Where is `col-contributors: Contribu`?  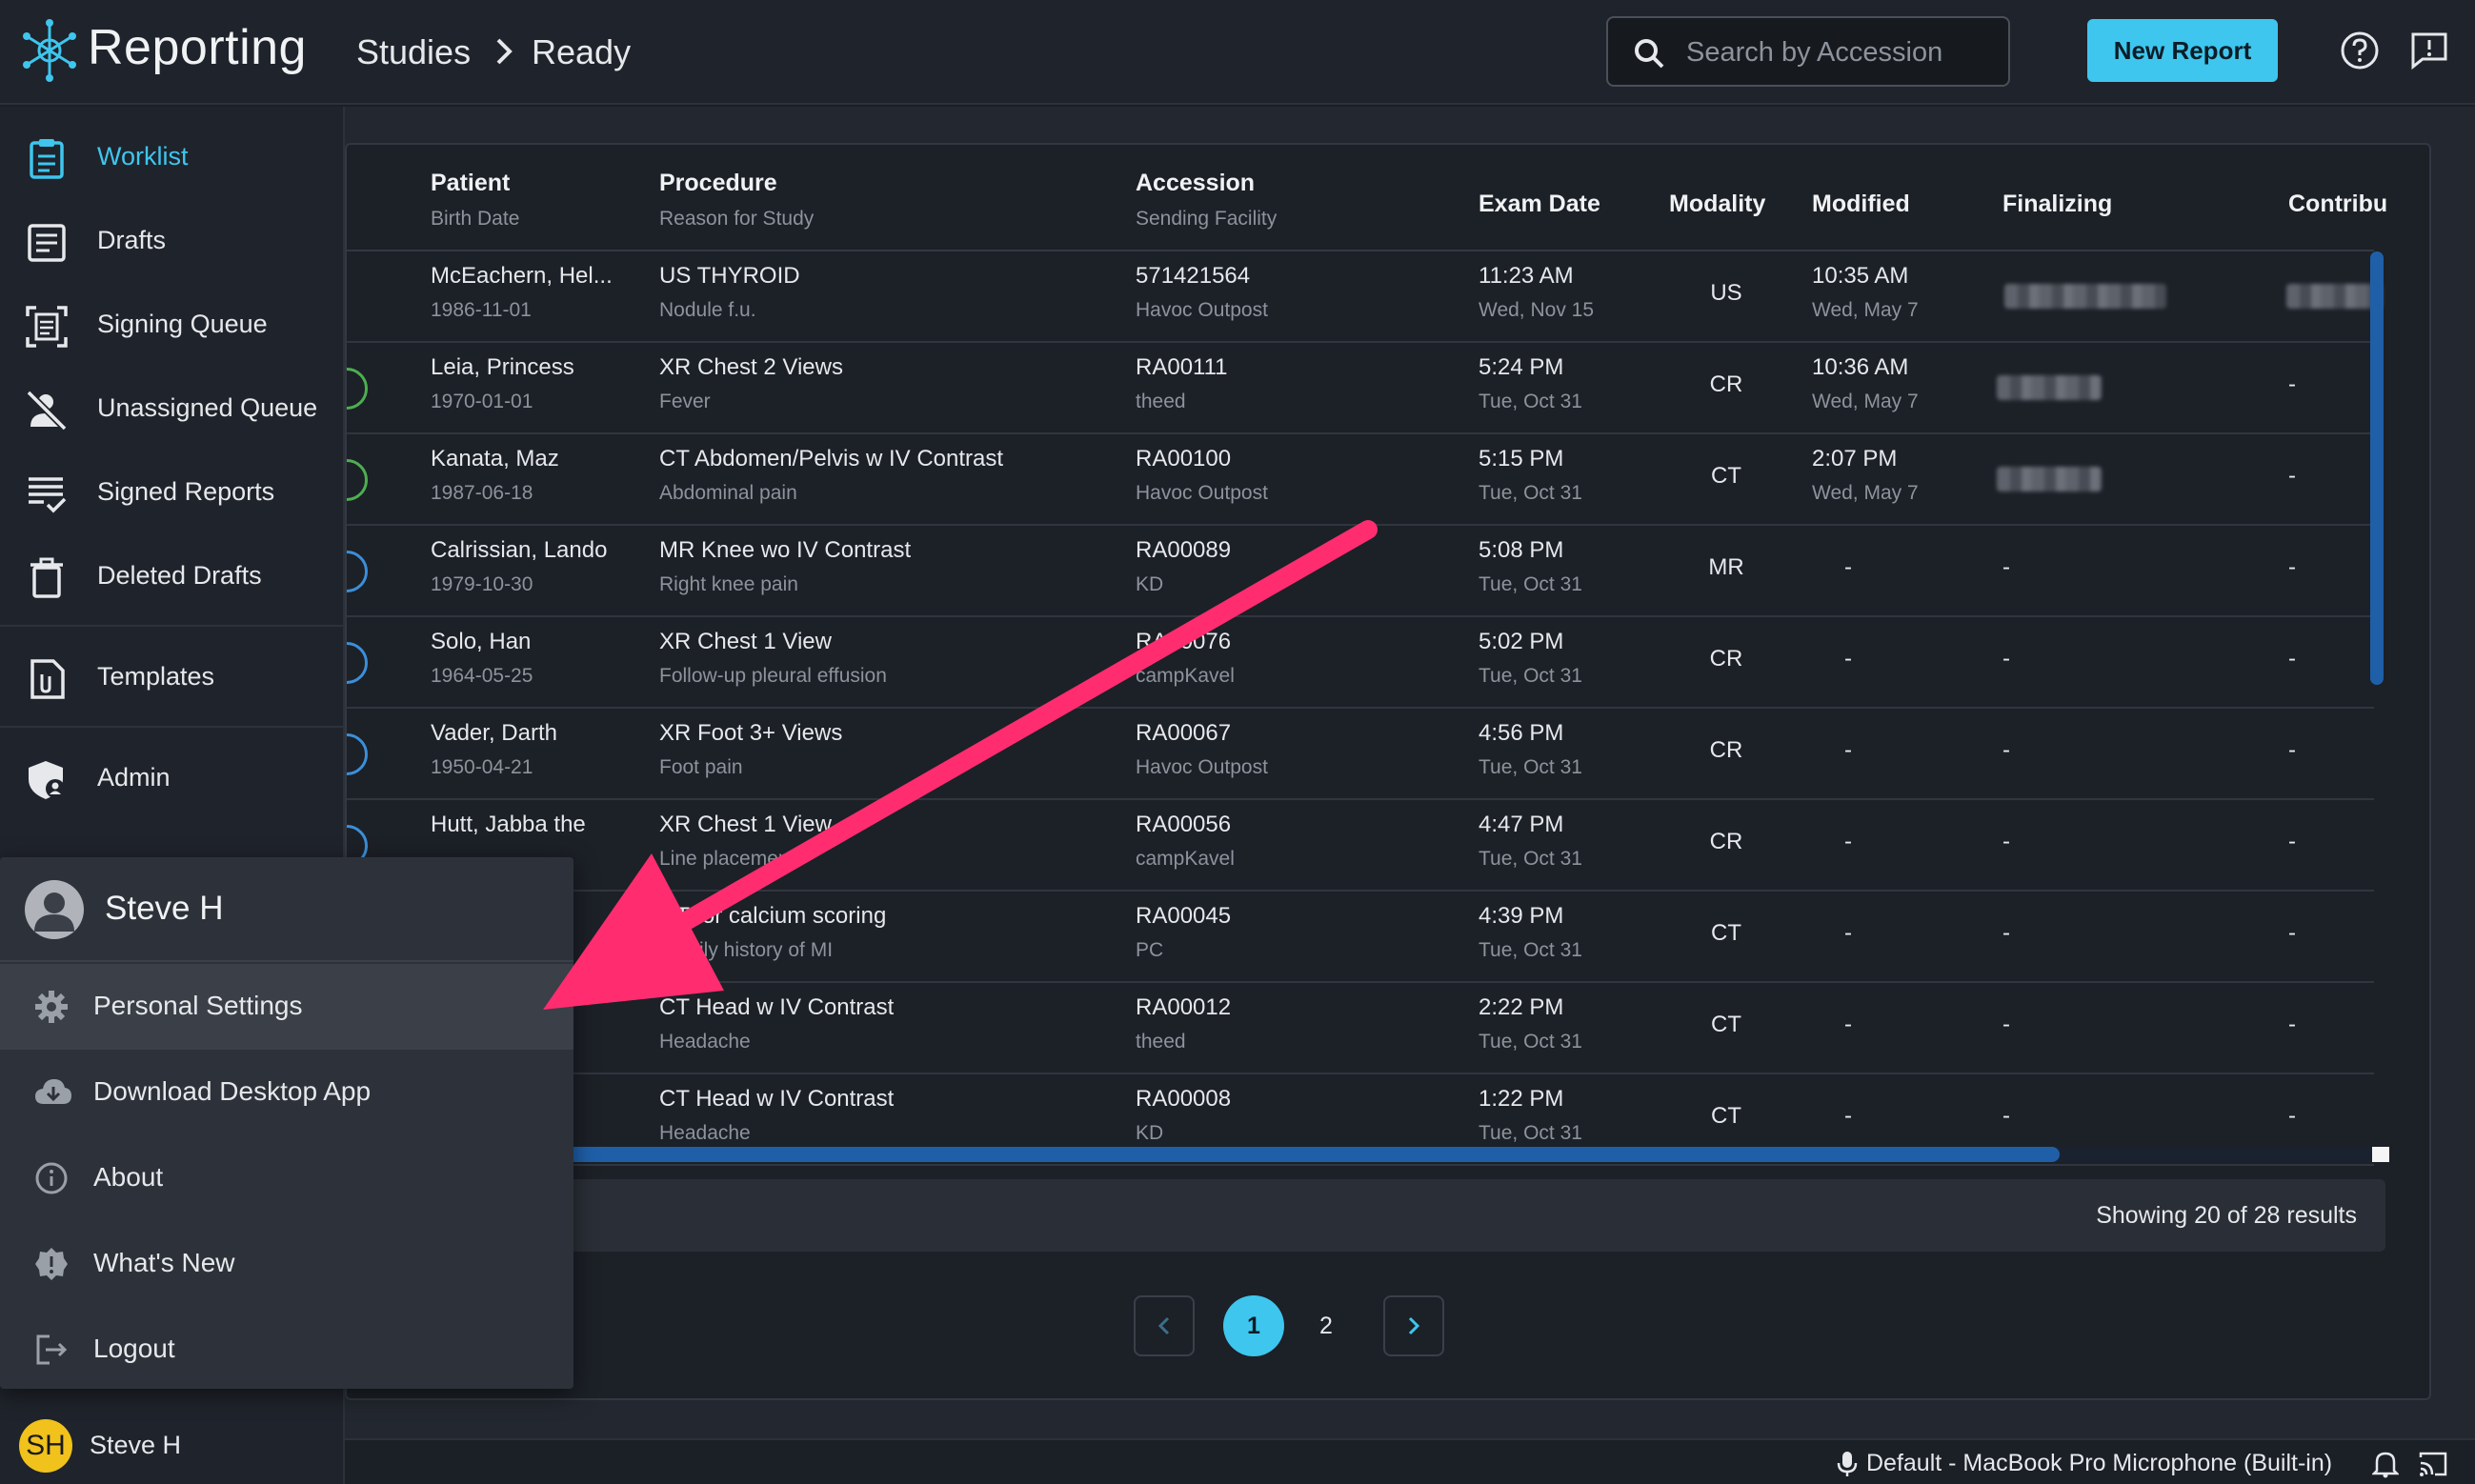
col-contributors: Contribu is located at coordinates (2337, 204).